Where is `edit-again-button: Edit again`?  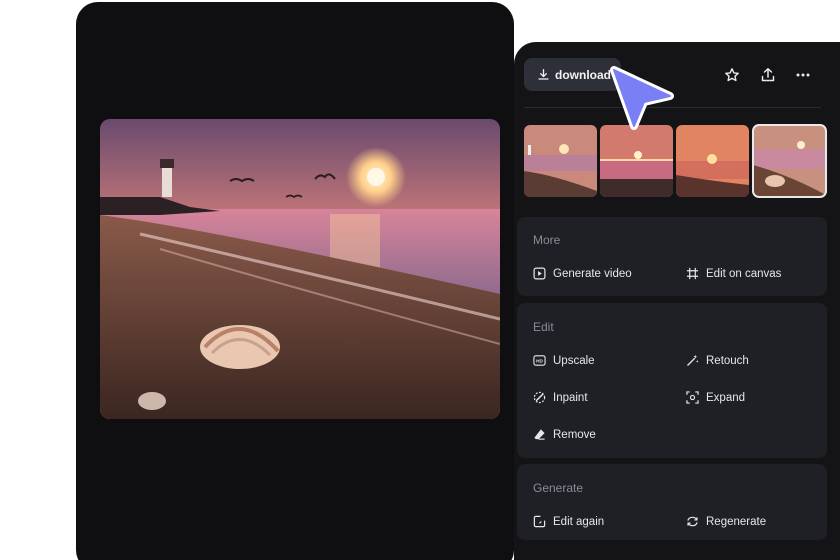
edit-again-button: Edit again is located at coordinates (568, 521).